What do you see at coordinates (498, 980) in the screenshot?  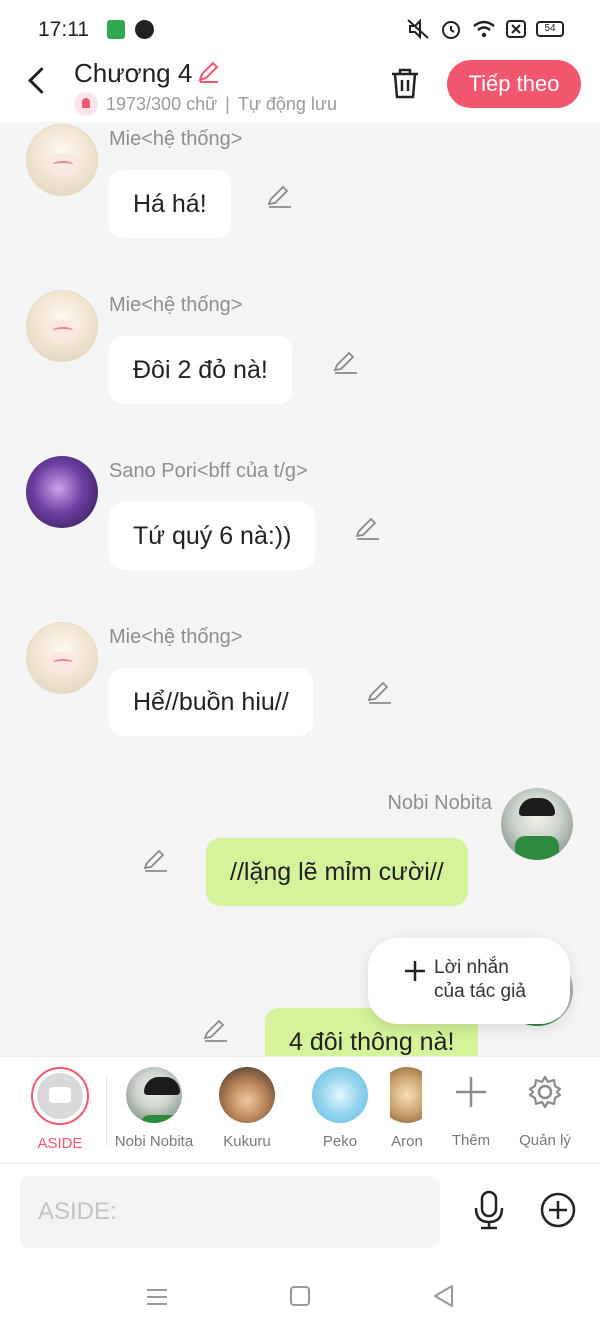 I see `author-note-label: Lời nhắn của tác giả` at bounding box center [498, 980].